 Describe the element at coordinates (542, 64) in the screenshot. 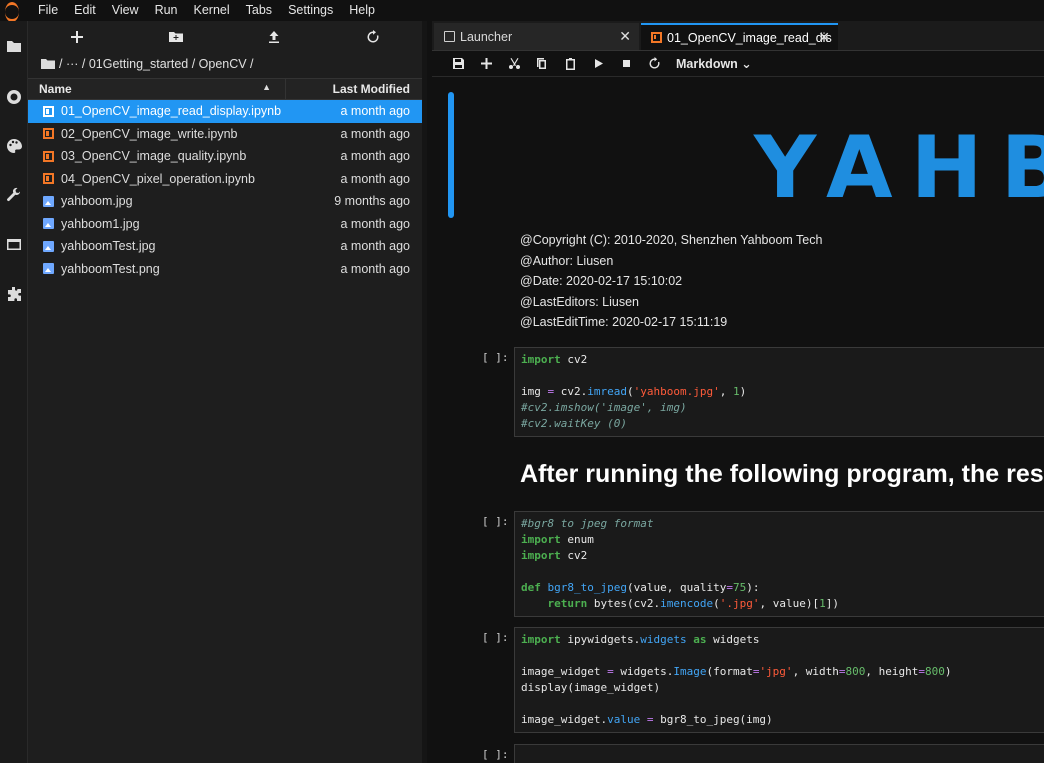

I see `copy-button` at that location.